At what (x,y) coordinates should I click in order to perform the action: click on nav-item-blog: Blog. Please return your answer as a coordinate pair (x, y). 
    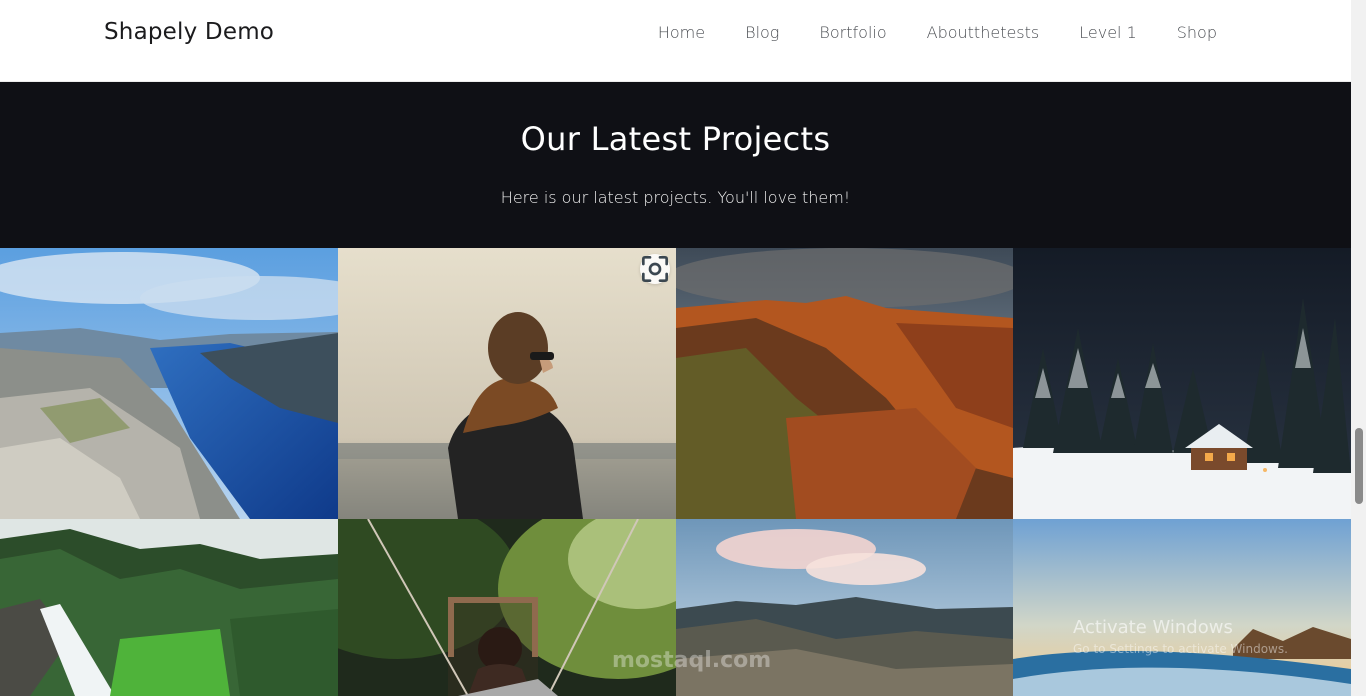
    Looking at the image, I should click on (762, 32).